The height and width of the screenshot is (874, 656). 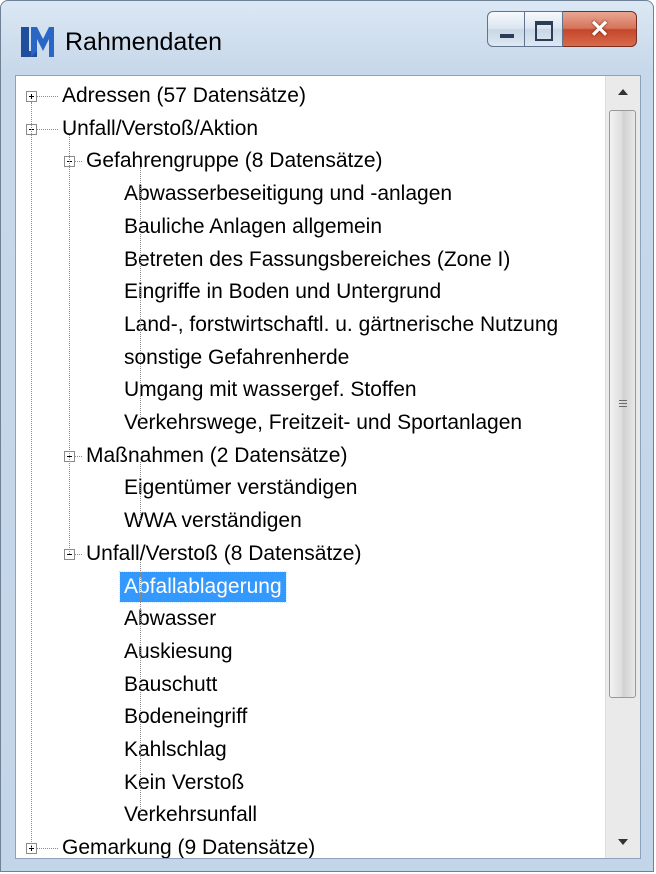 I want to click on tree-node-label: Adressen (57 Datensätze), so click(x=184, y=95).